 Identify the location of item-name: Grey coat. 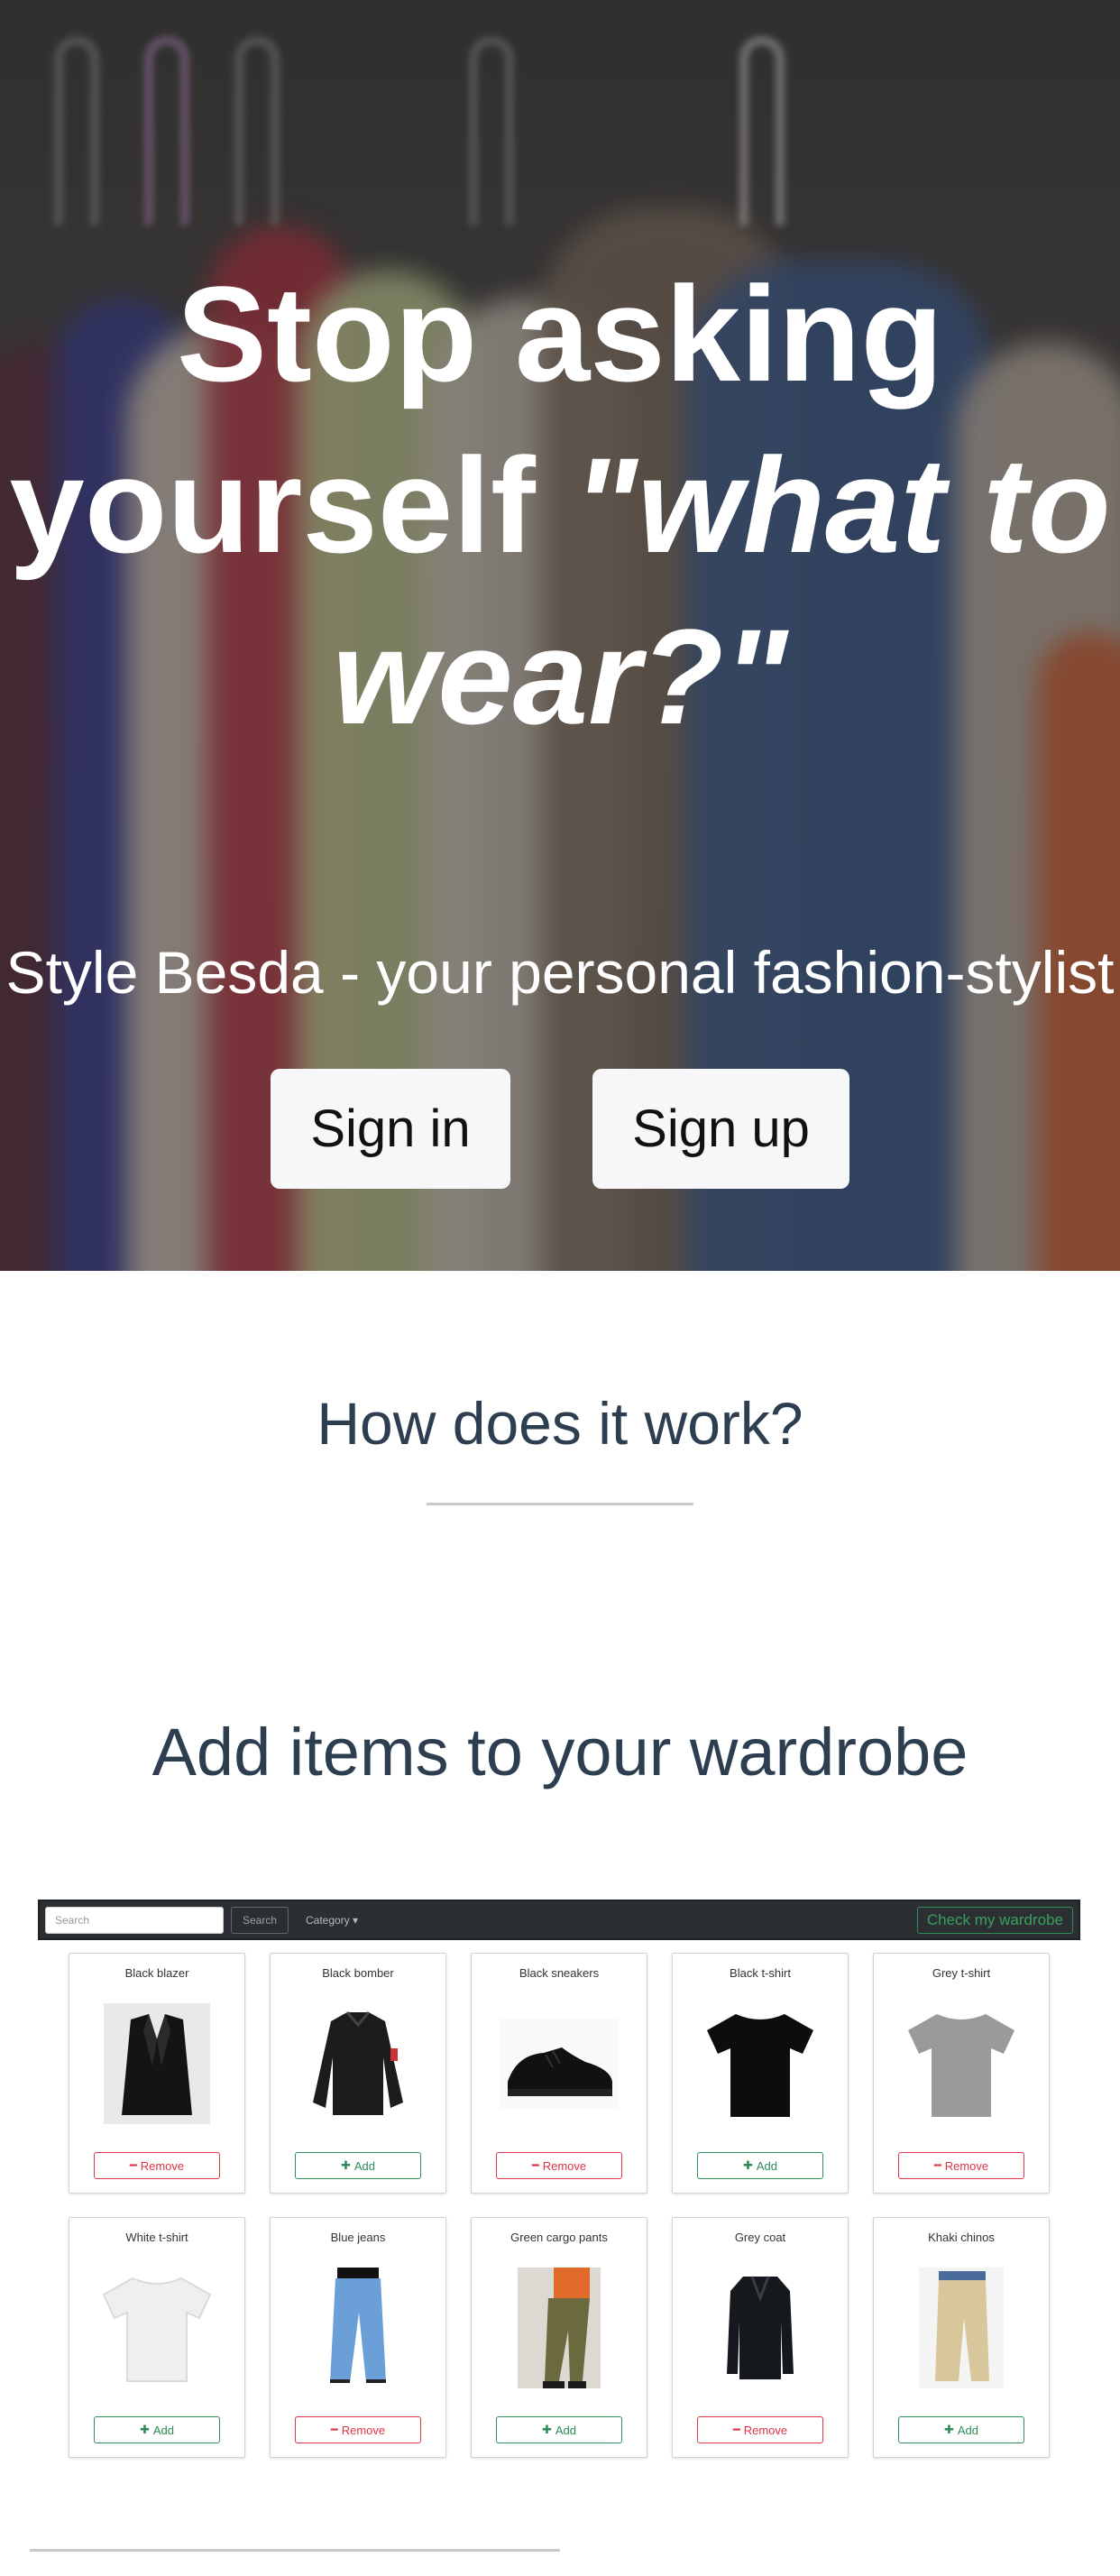
(760, 2237).